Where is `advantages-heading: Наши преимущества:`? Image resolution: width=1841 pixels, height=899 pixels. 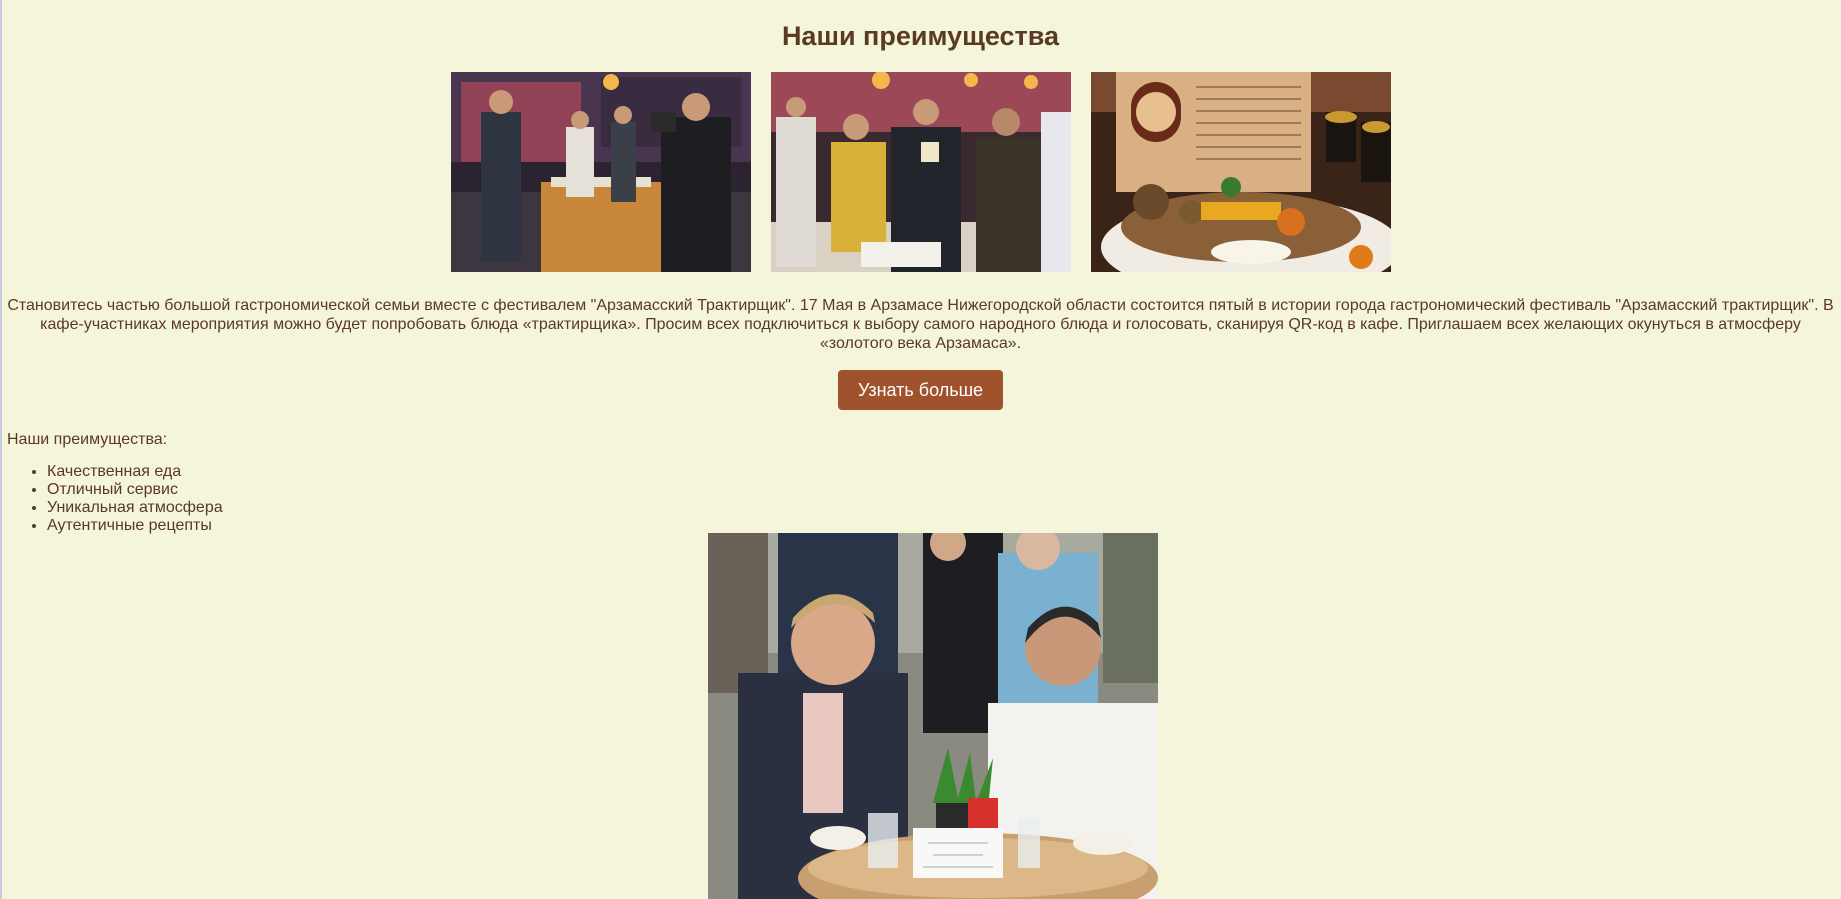 advantages-heading: Наши преимущества: is located at coordinates (87, 439).